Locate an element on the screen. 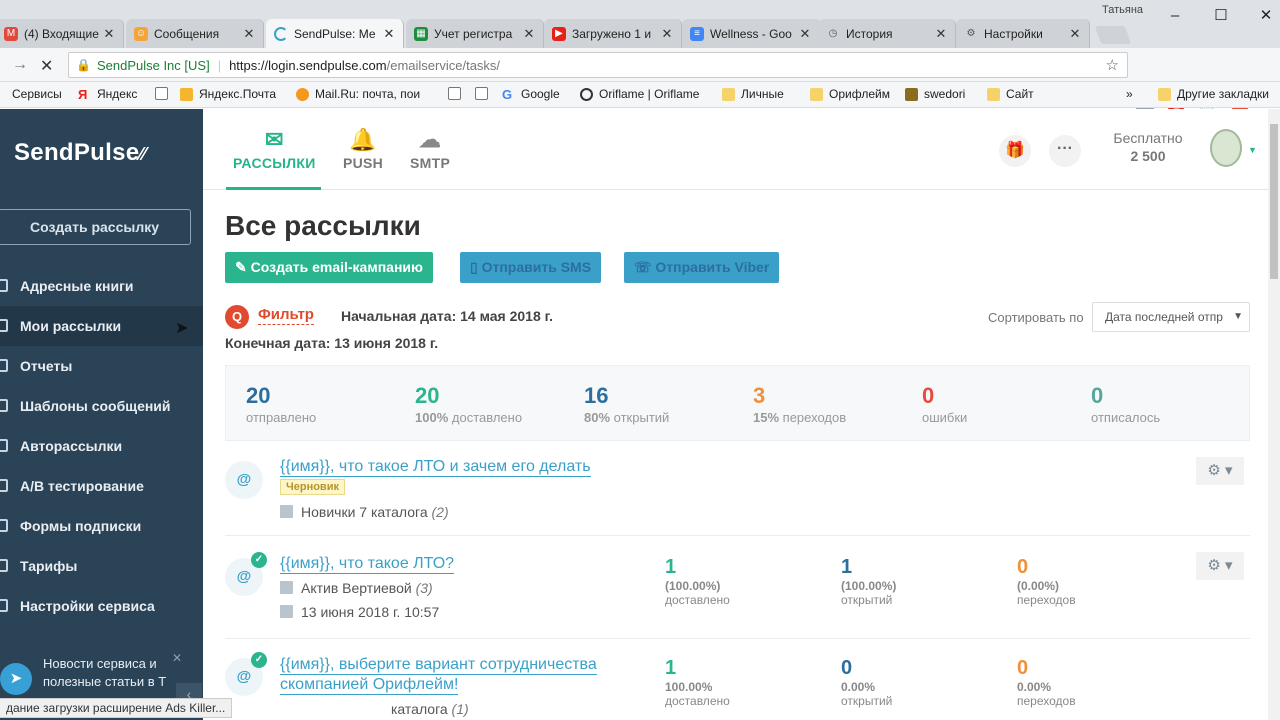 The width and height of the screenshot is (1280, 720). close-window-icon: ✕ is located at coordinates (1266, 16).